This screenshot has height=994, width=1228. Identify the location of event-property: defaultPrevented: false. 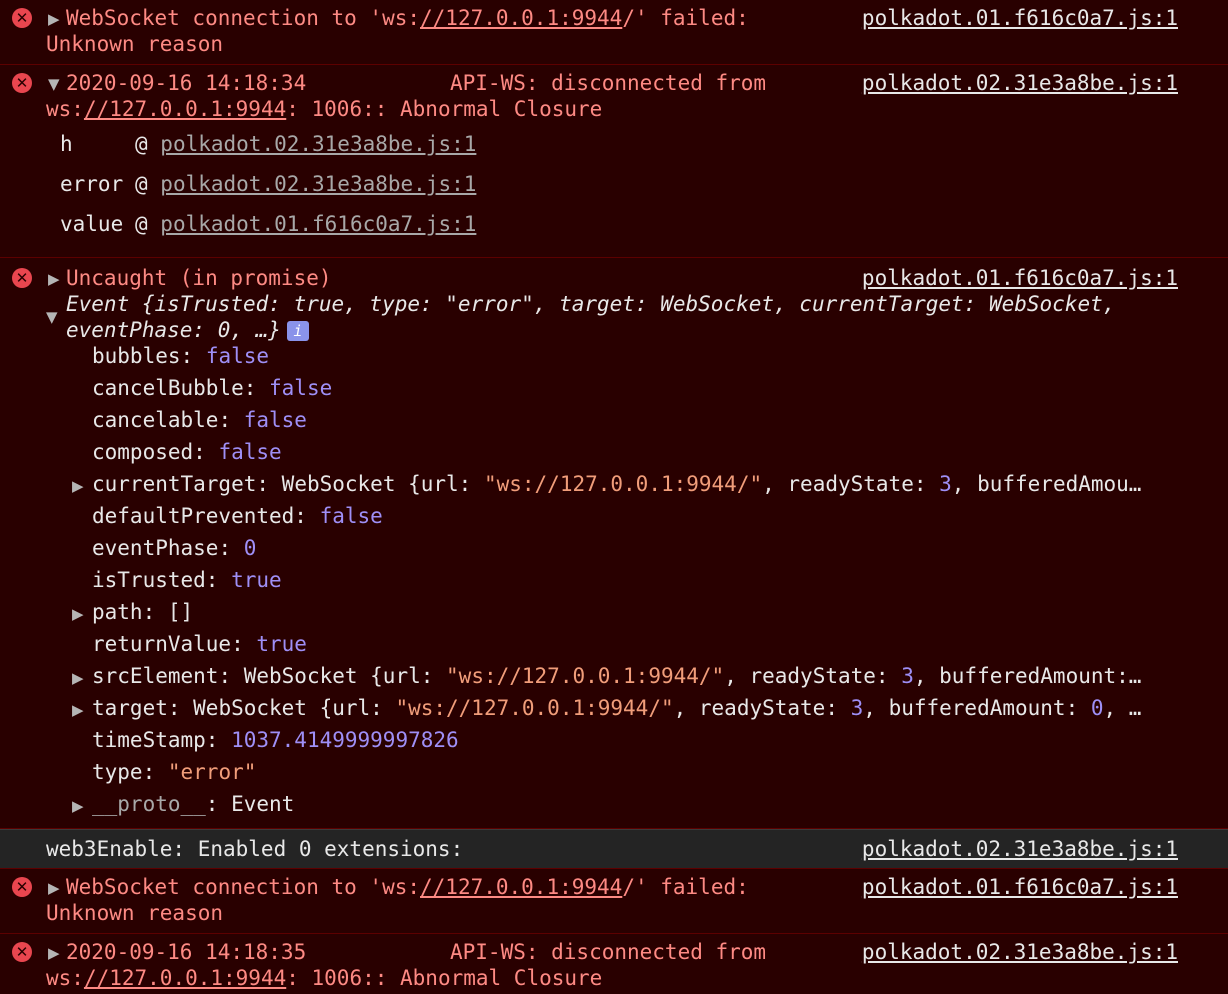
(237, 516).